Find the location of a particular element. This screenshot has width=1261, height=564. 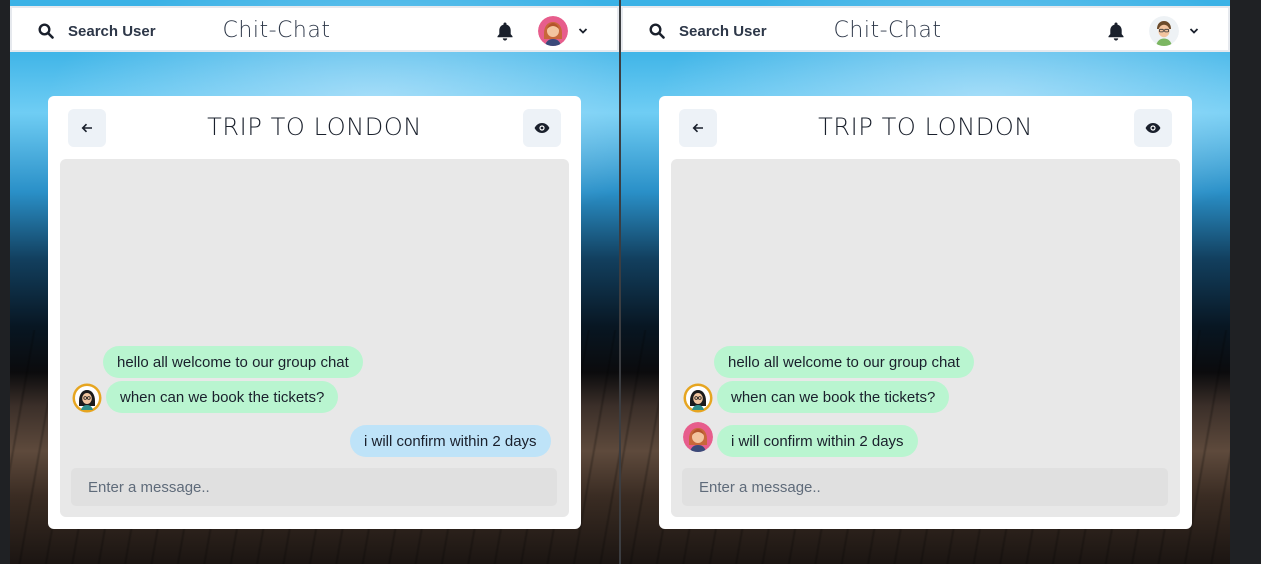

window-edge is located at coordinates (1245, 282).